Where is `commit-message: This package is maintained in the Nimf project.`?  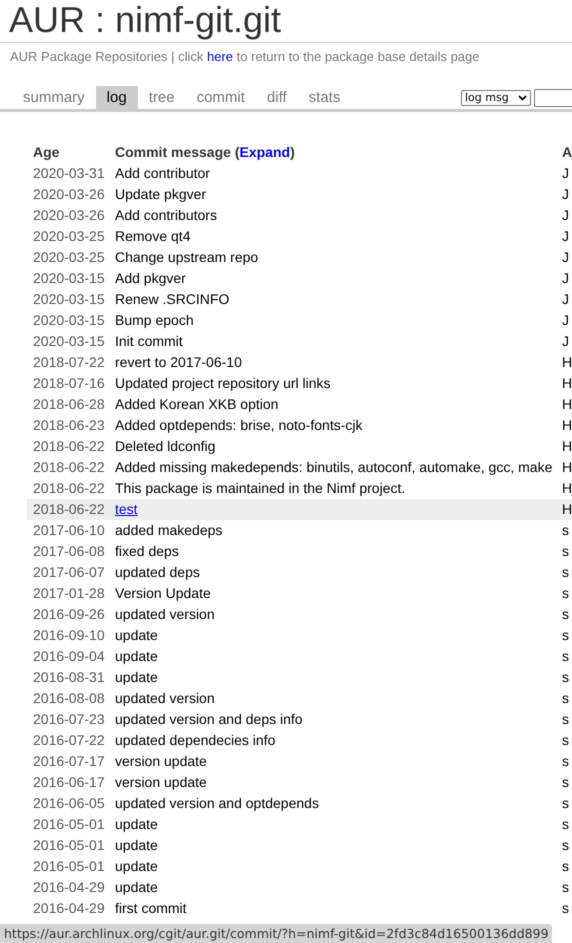
commit-message: This package is maintained in the Nimf project. is located at coordinates (338, 488).